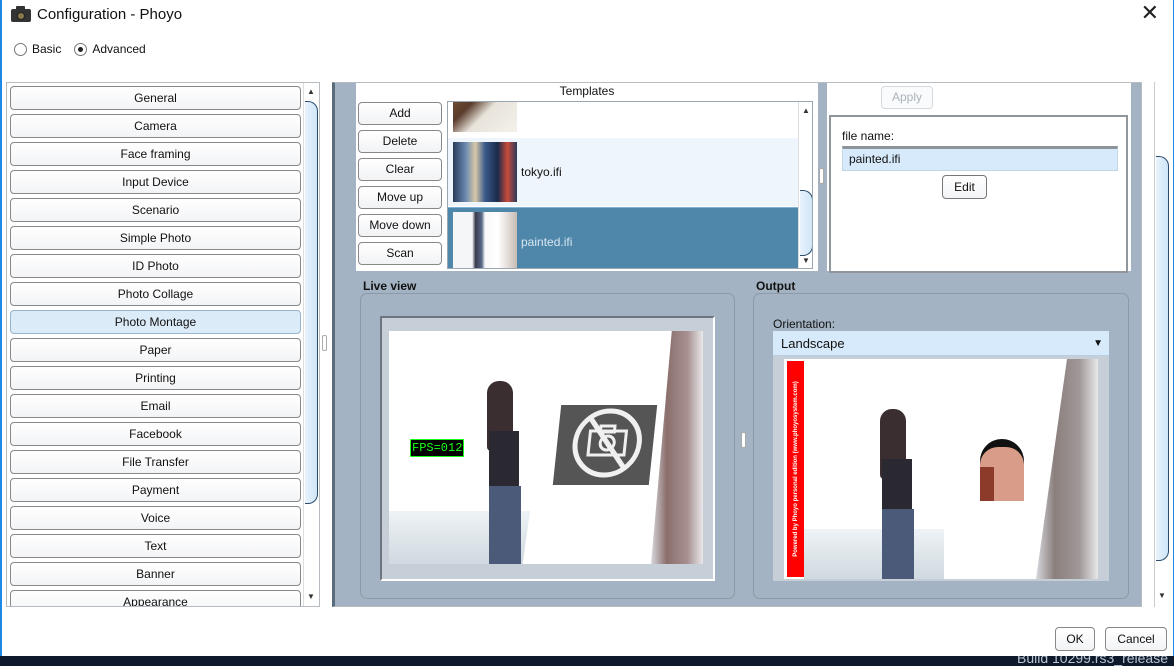 The image size is (1174, 666). Describe the element at coordinates (400, 197) in the screenshot. I see `move-up-button: Move up` at that location.